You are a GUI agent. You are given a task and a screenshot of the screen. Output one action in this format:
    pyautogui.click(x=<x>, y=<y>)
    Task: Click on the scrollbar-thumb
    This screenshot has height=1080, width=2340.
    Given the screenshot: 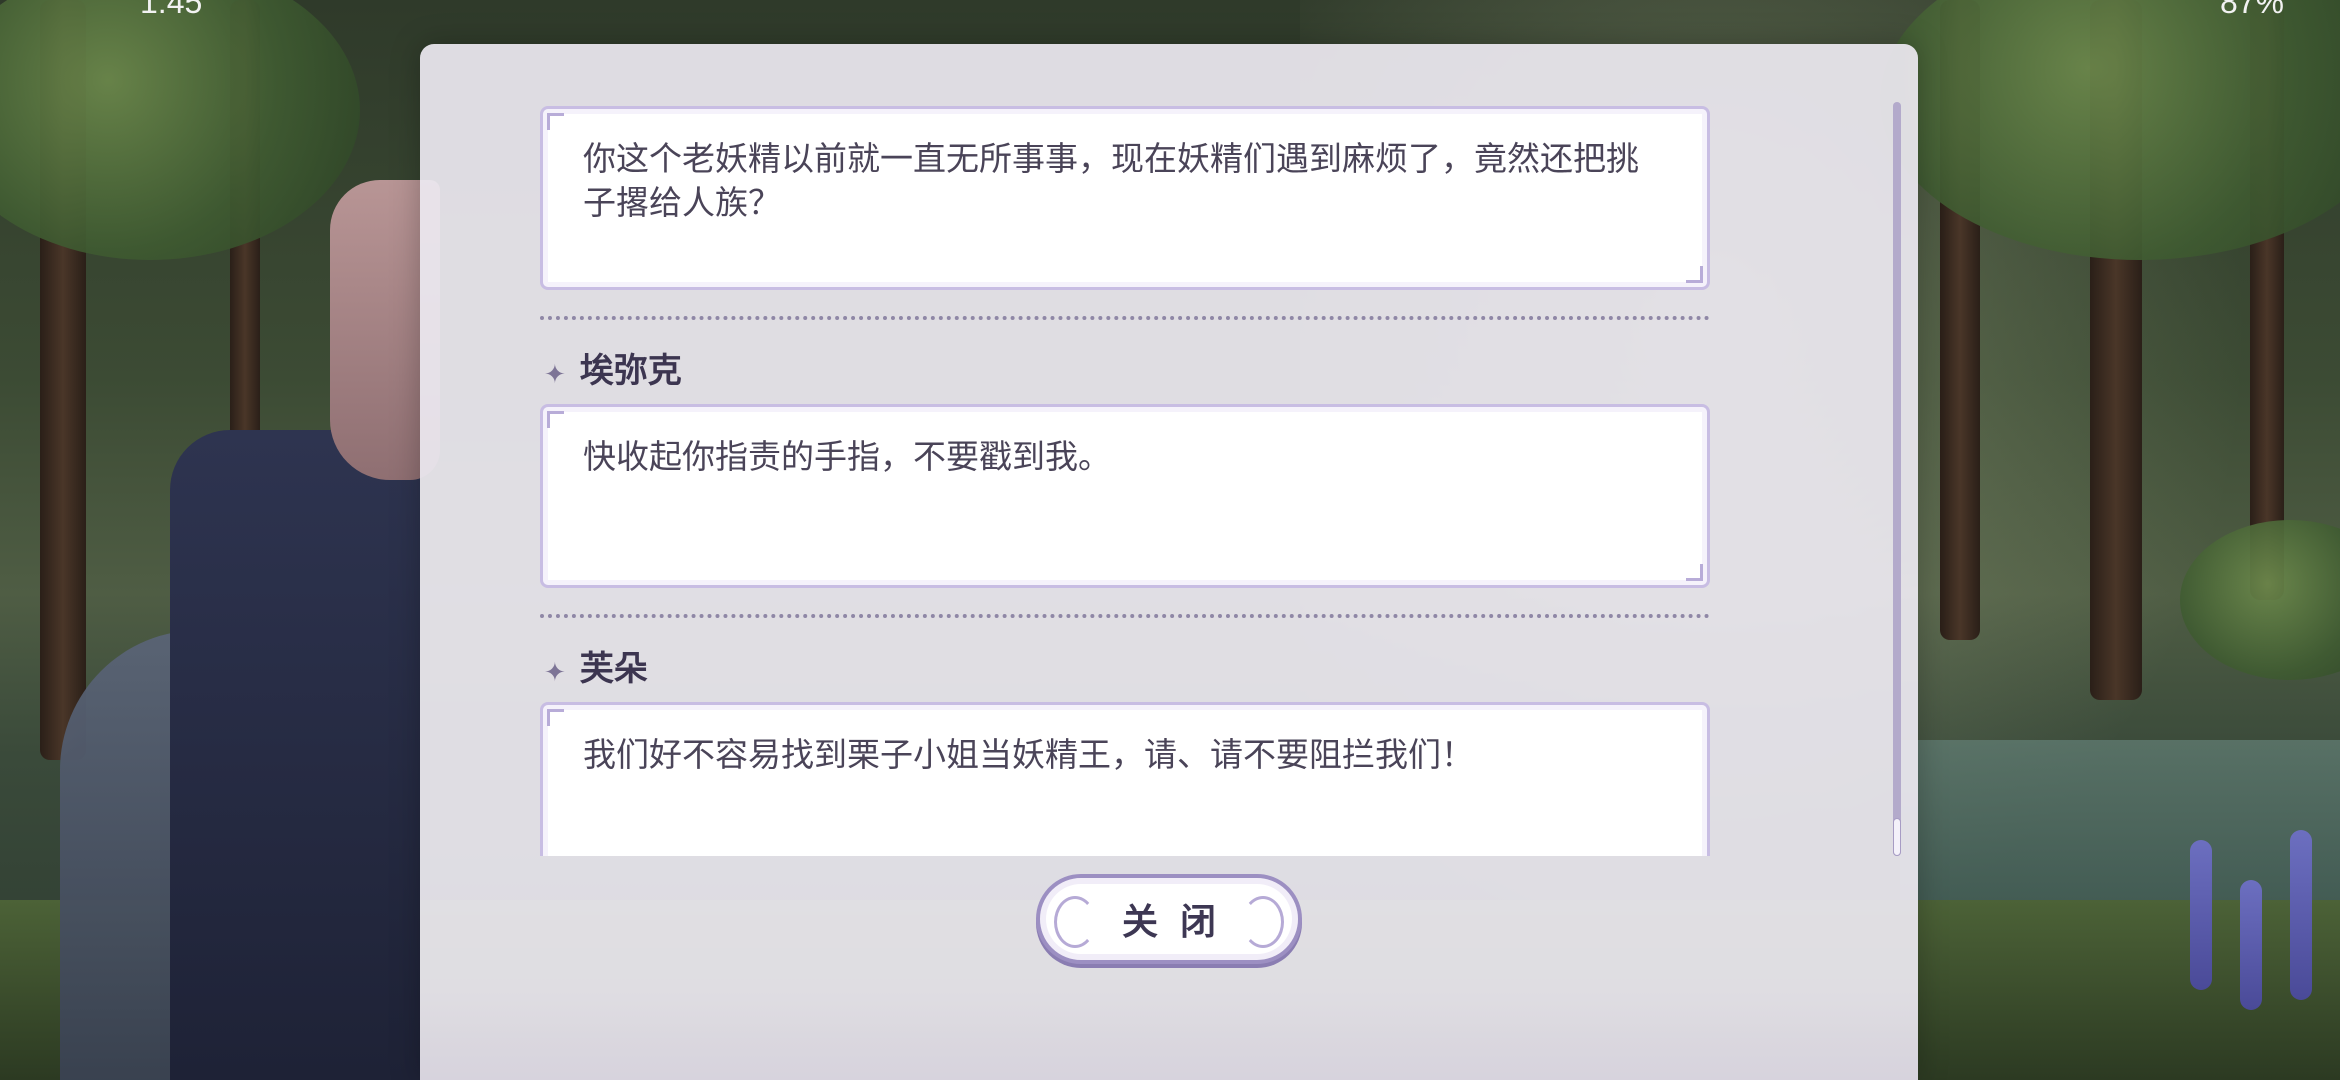 What is the action you would take?
    pyautogui.click(x=1897, y=837)
    